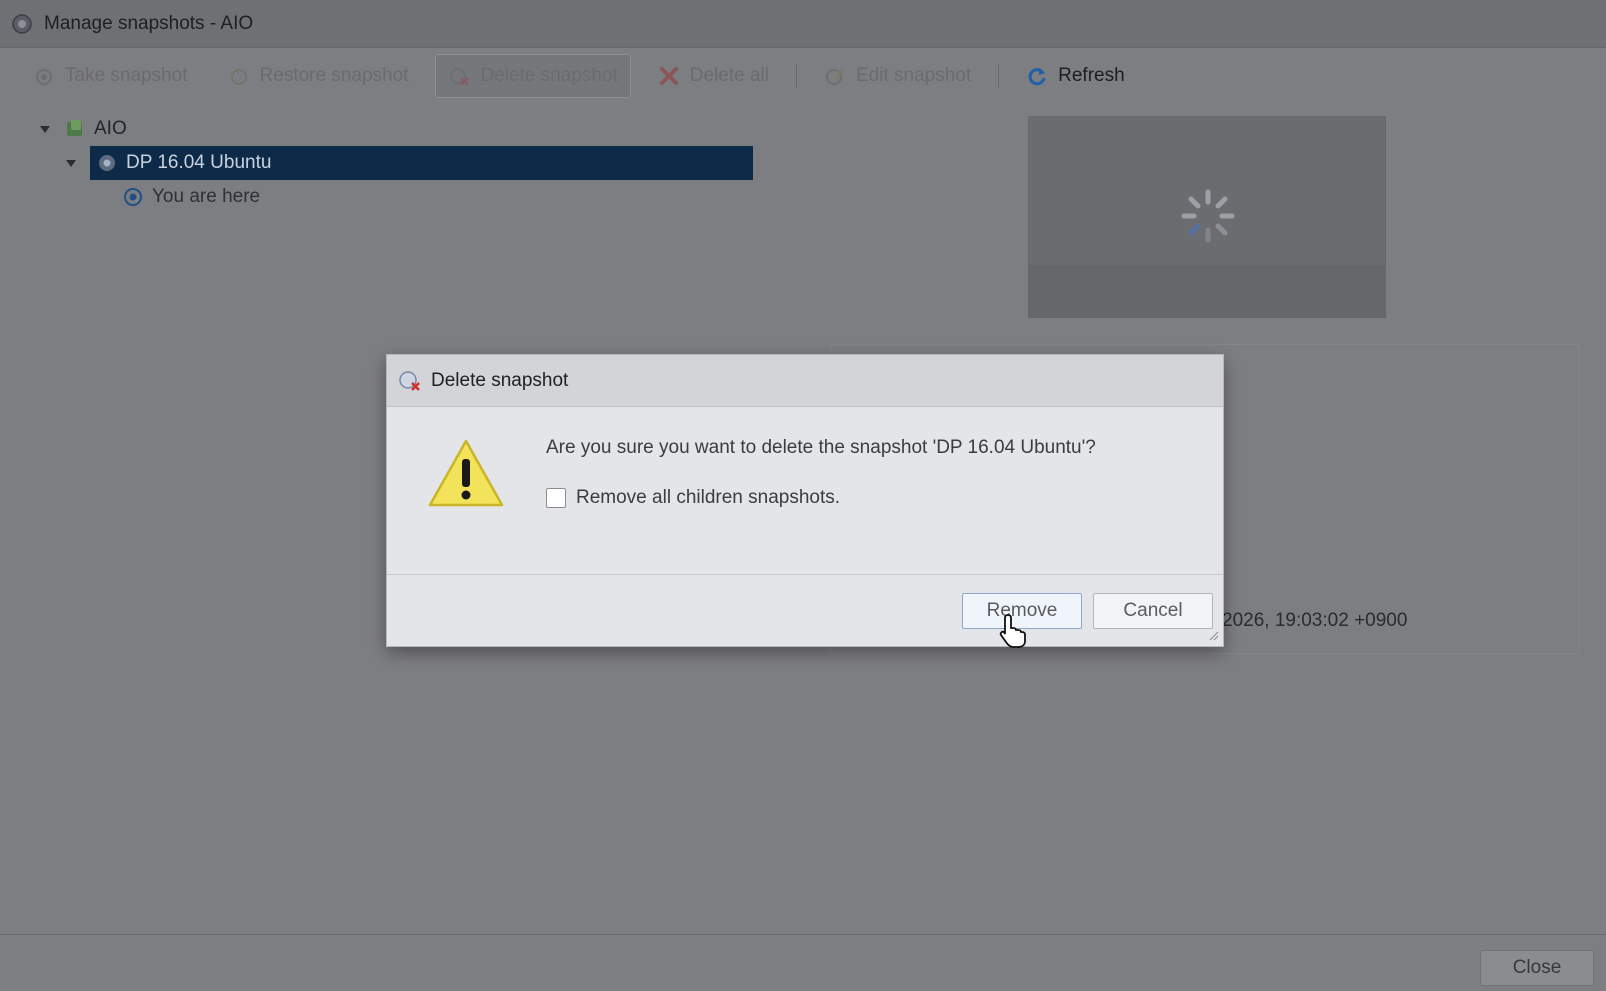 This screenshot has height=991, width=1606. Describe the element at coordinates (206, 196) in the screenshot. I see `tree-item-label: You are here` at that location.